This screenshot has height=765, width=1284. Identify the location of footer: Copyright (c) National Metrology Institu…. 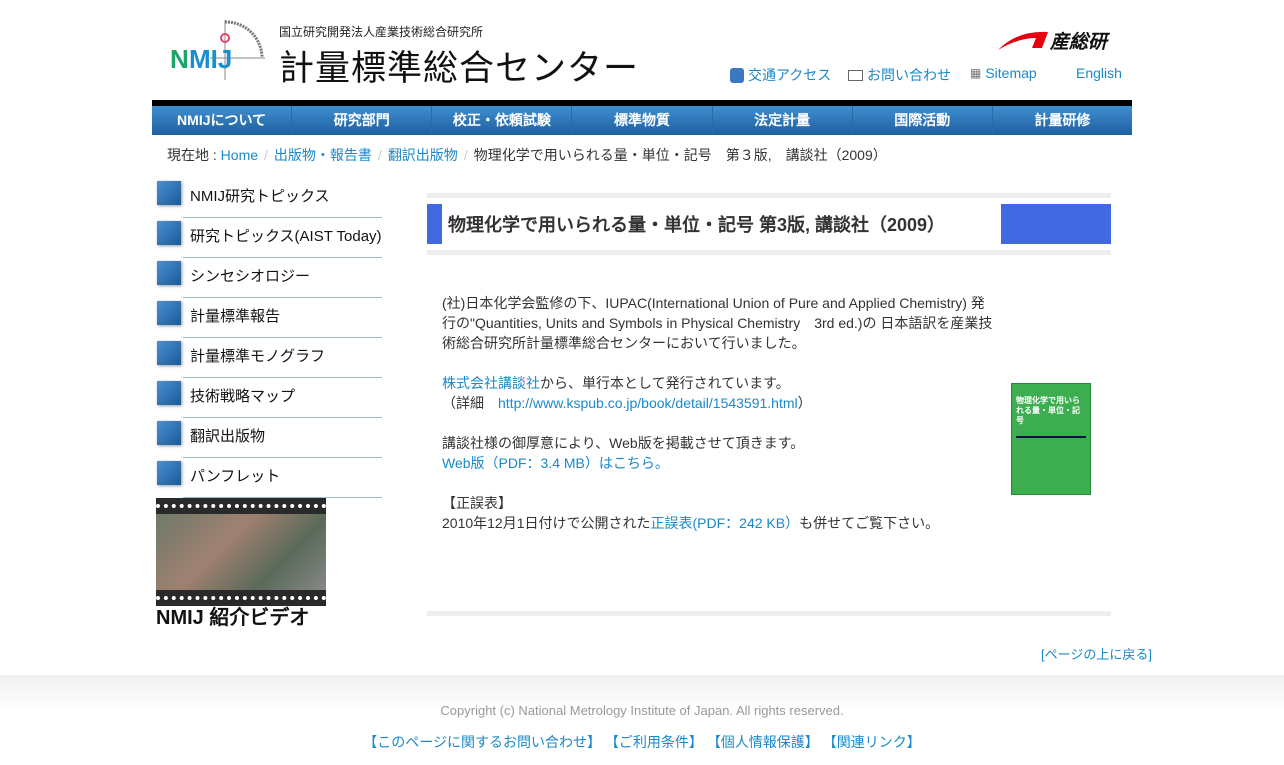
(642, 720).